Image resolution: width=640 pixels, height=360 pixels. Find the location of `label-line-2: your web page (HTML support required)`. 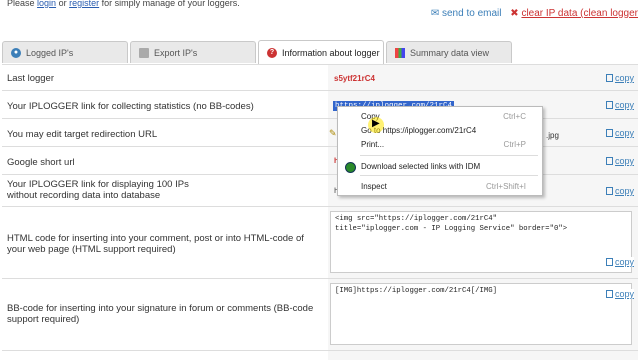

label-line-2: your web page (HTML support required) is located at coordinates (91, 249).